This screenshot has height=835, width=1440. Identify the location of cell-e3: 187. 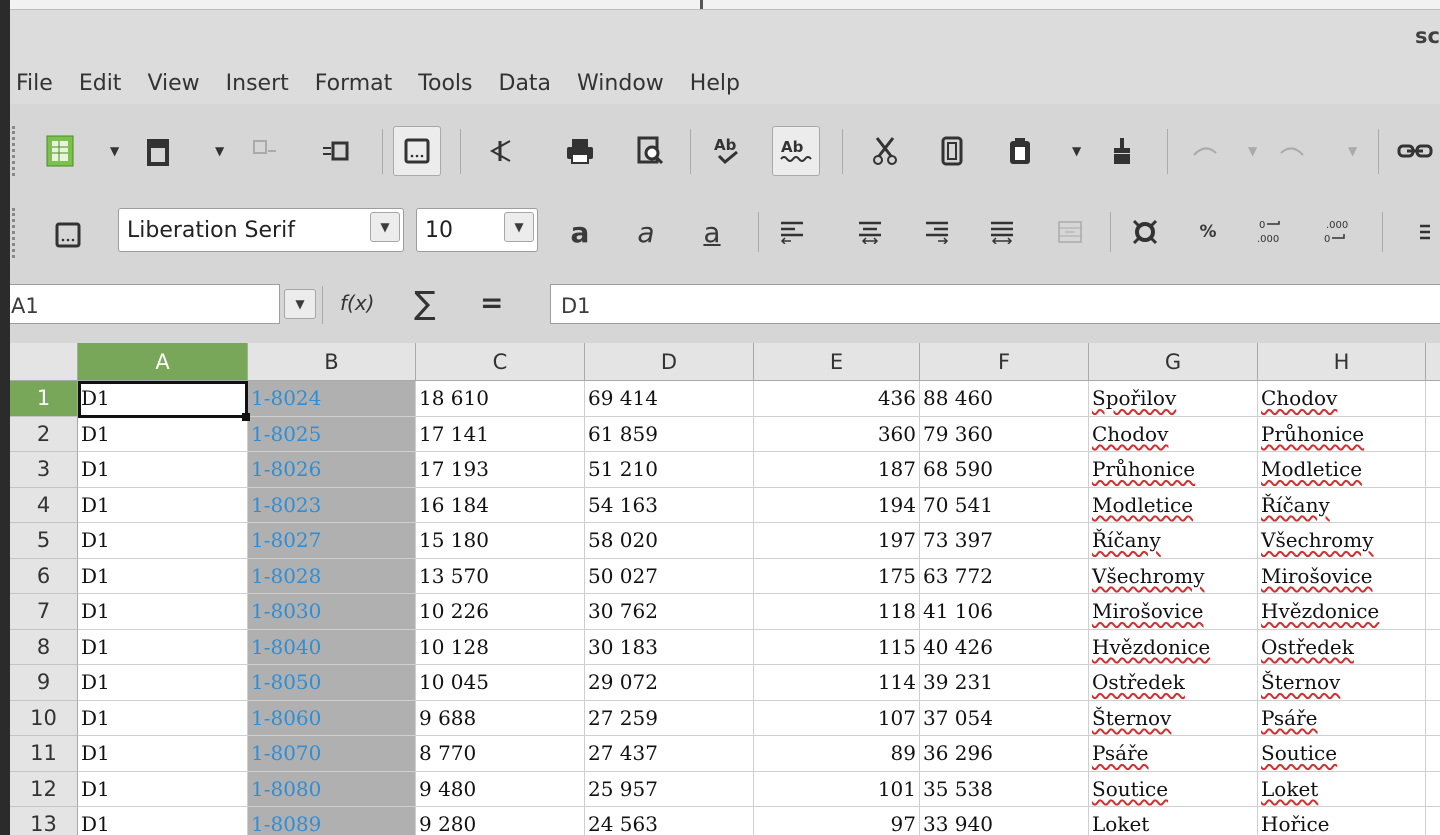
(837, 470).